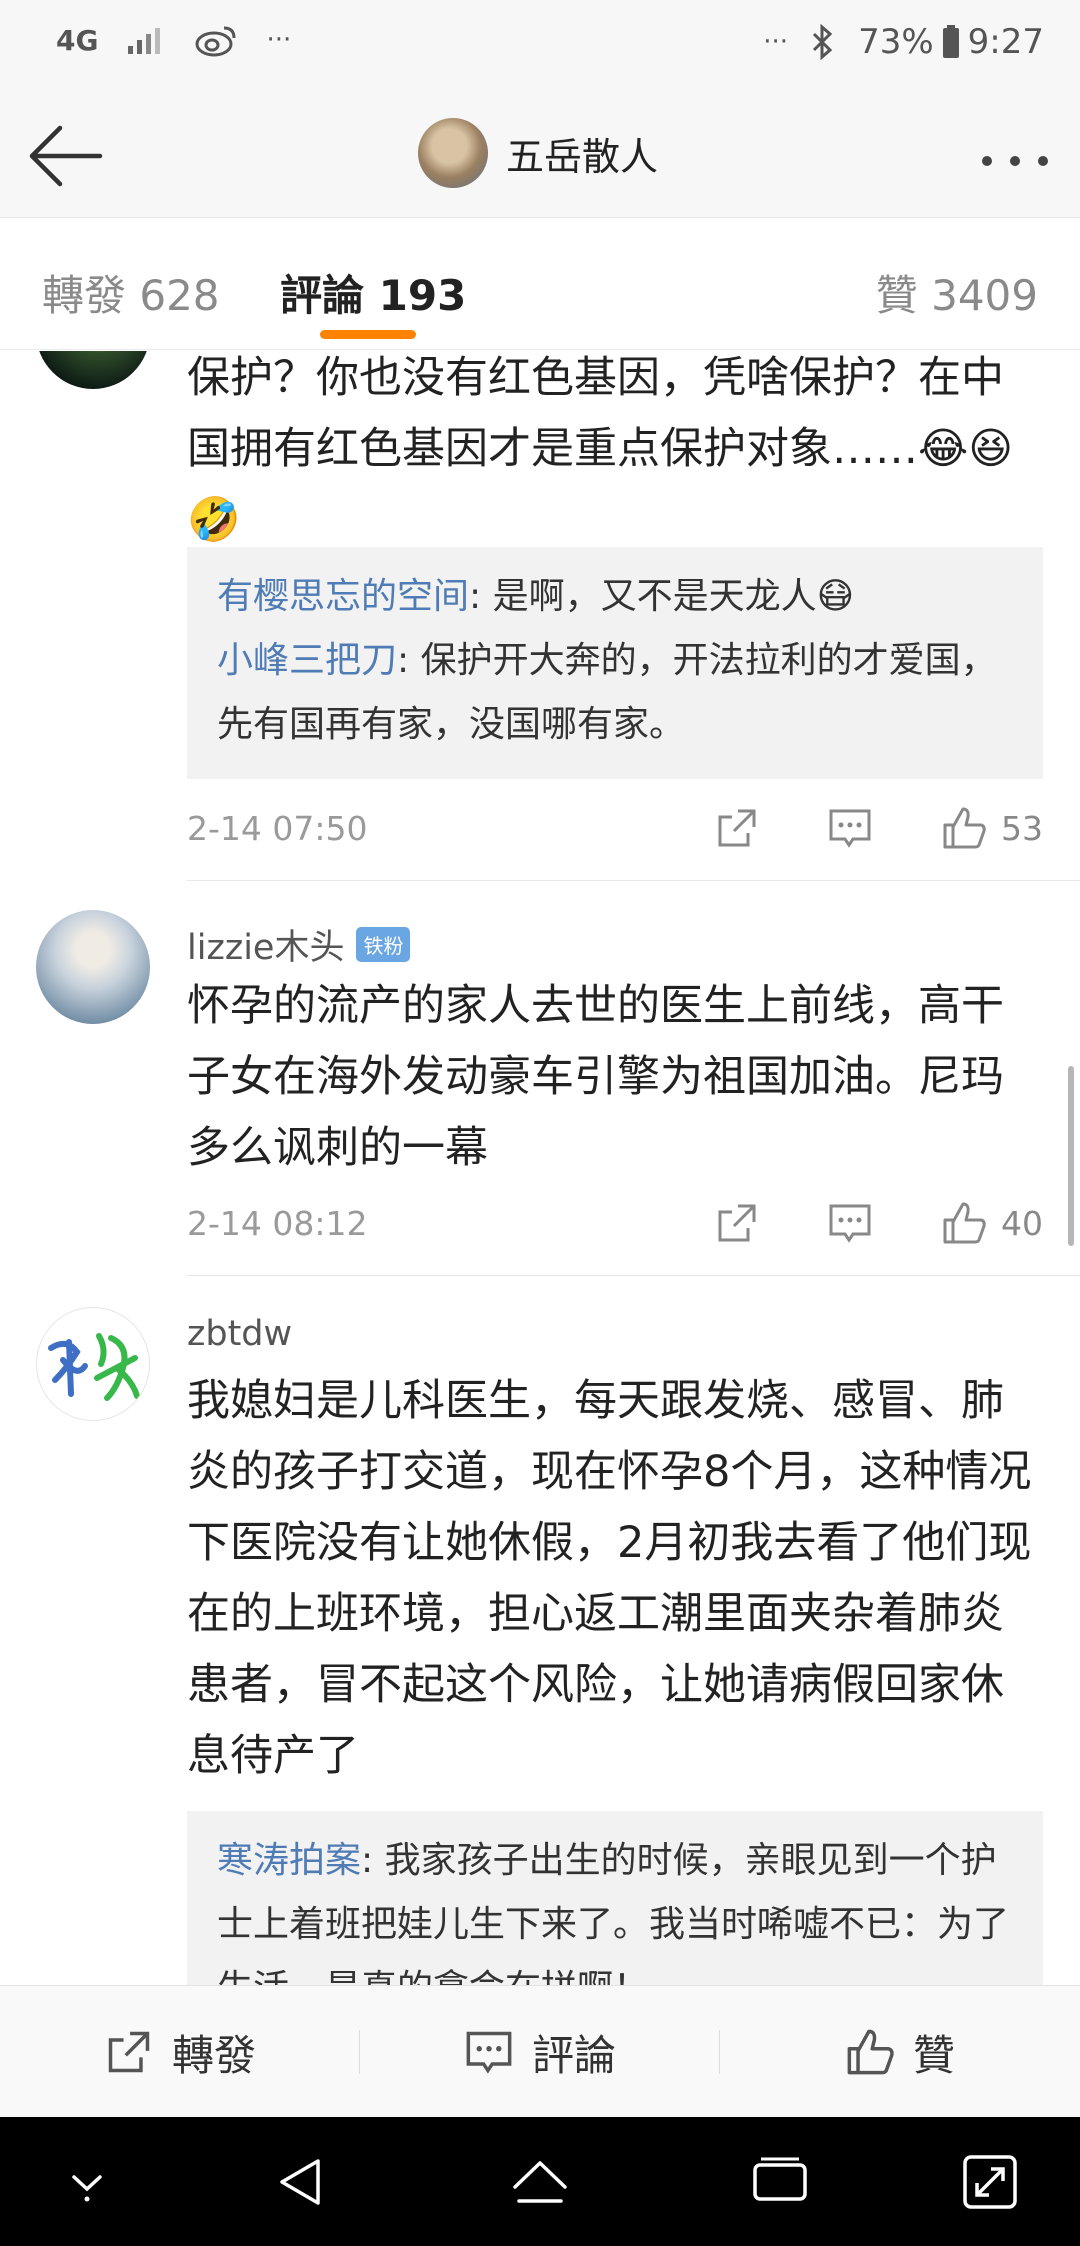 The width and height of the screenshot is (1080, 2246). I want to click on battery-icon, so click(951, 42).